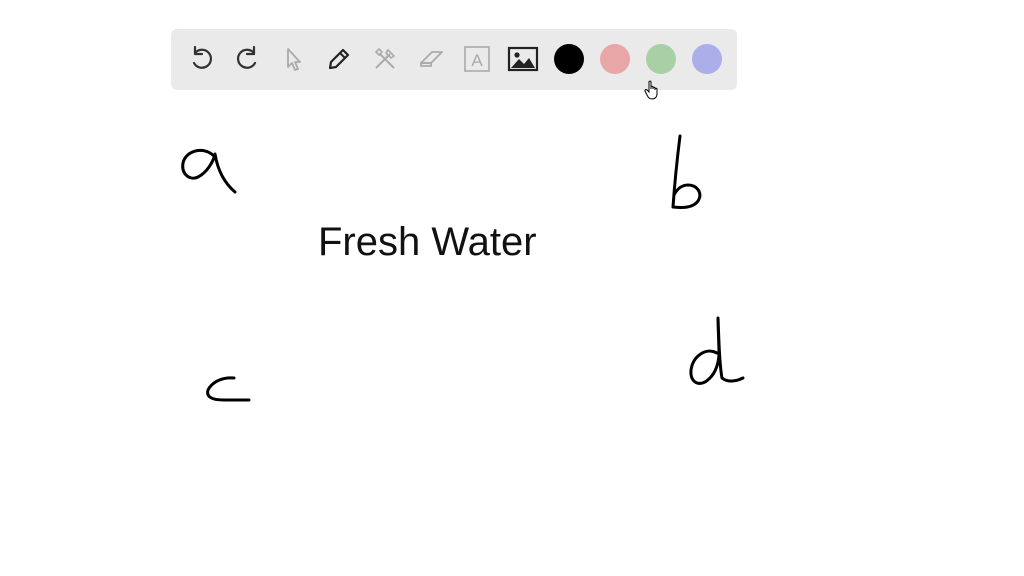  I want to click on tools-icon, so click(385, 58).